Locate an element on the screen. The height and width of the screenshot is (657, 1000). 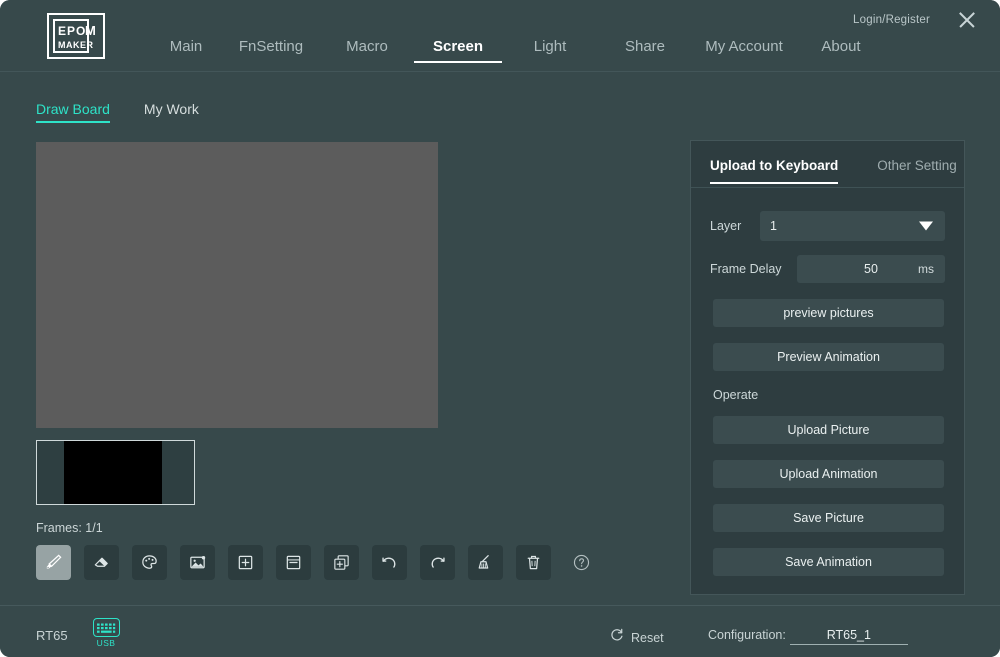
usb-connection-indicator: USB is located at coordinates (106, 633).